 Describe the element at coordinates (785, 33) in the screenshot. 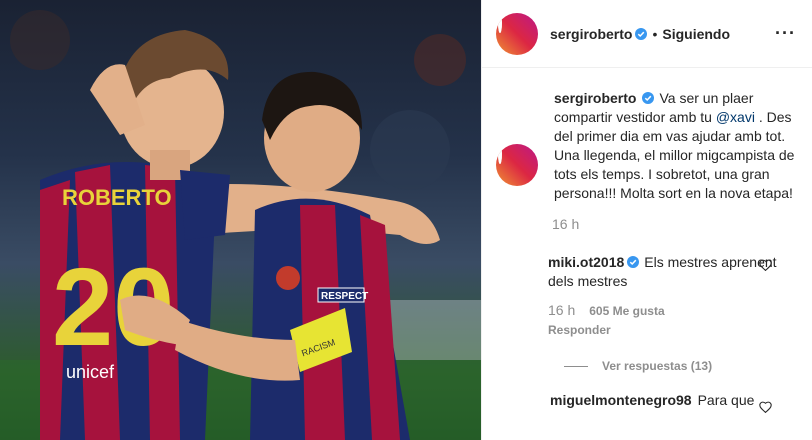

I see `more-options-icon: ···` at that location.